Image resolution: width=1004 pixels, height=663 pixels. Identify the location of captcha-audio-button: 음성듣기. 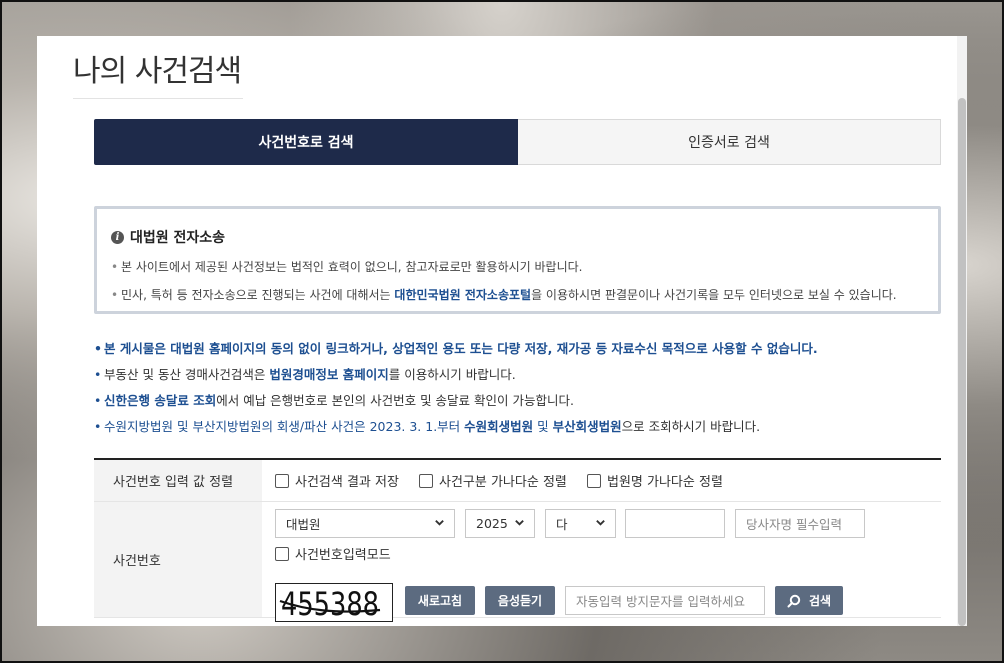
(520, 600).